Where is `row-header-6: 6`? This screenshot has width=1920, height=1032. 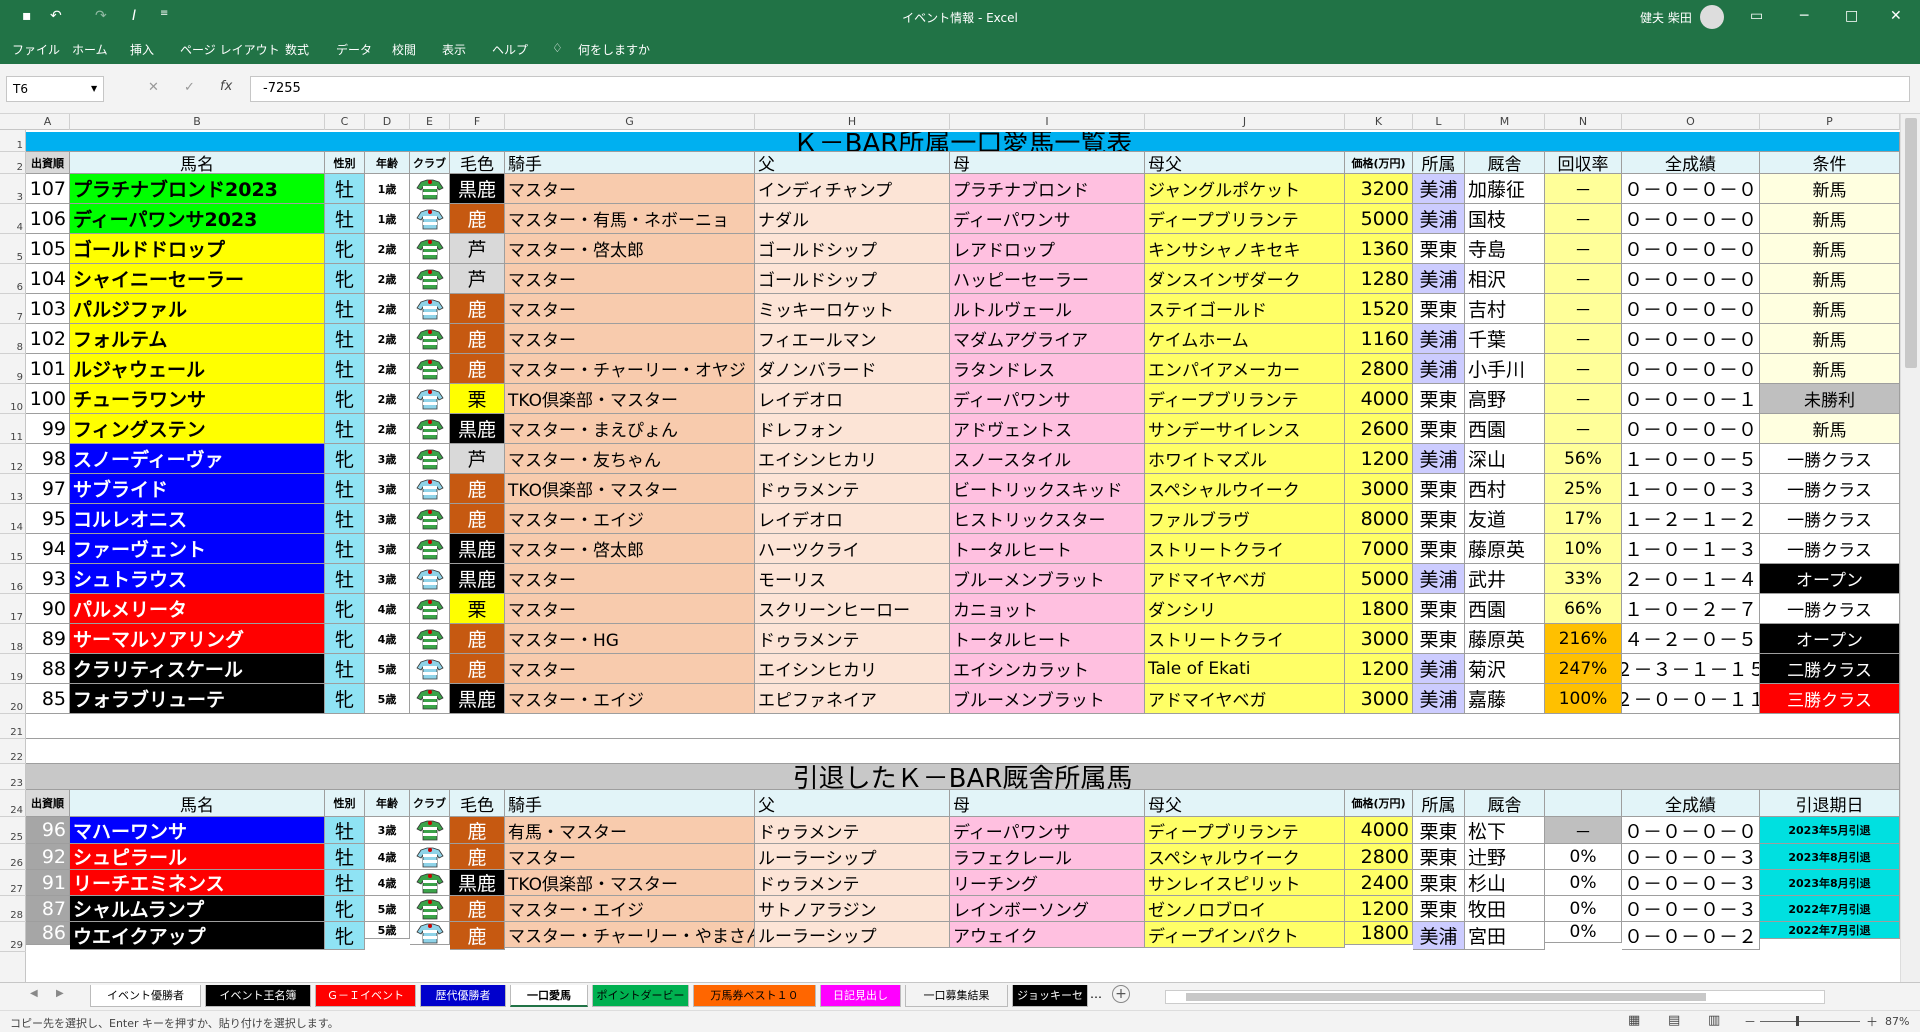 row-header-6: 6 is located at coordinates (13, 279).